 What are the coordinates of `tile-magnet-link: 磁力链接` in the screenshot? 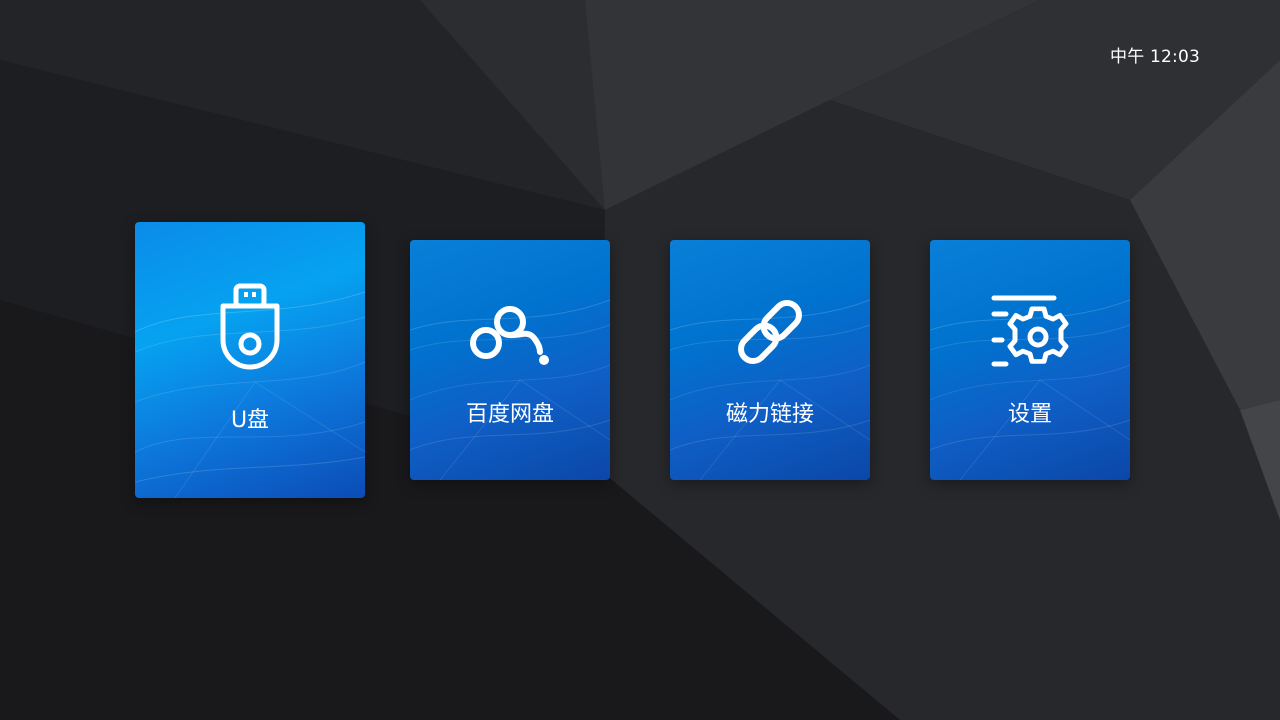 It's located at (770, 360).